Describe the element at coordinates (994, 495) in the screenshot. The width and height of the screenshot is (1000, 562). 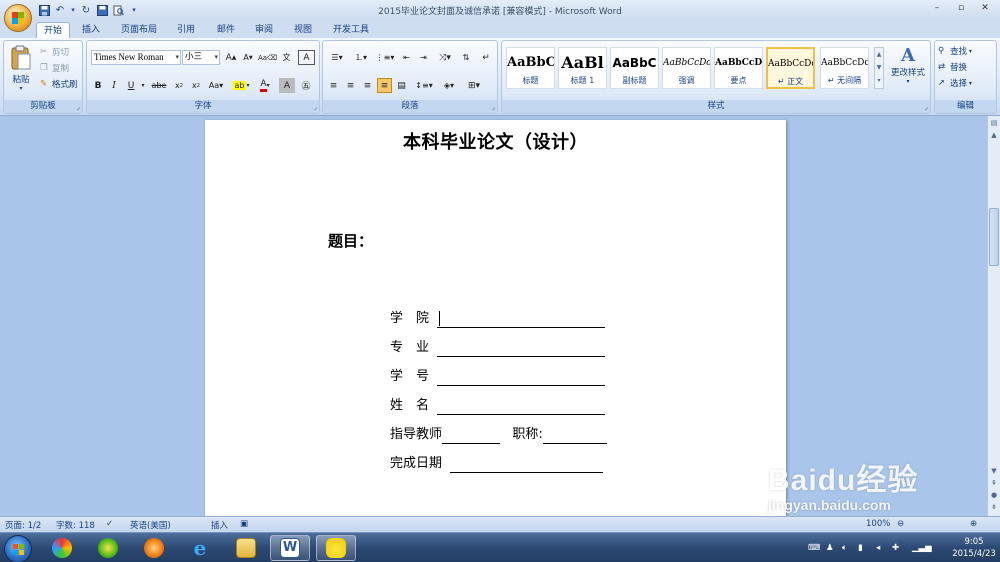
I see `select-browse-object-icon: ●` at that location.